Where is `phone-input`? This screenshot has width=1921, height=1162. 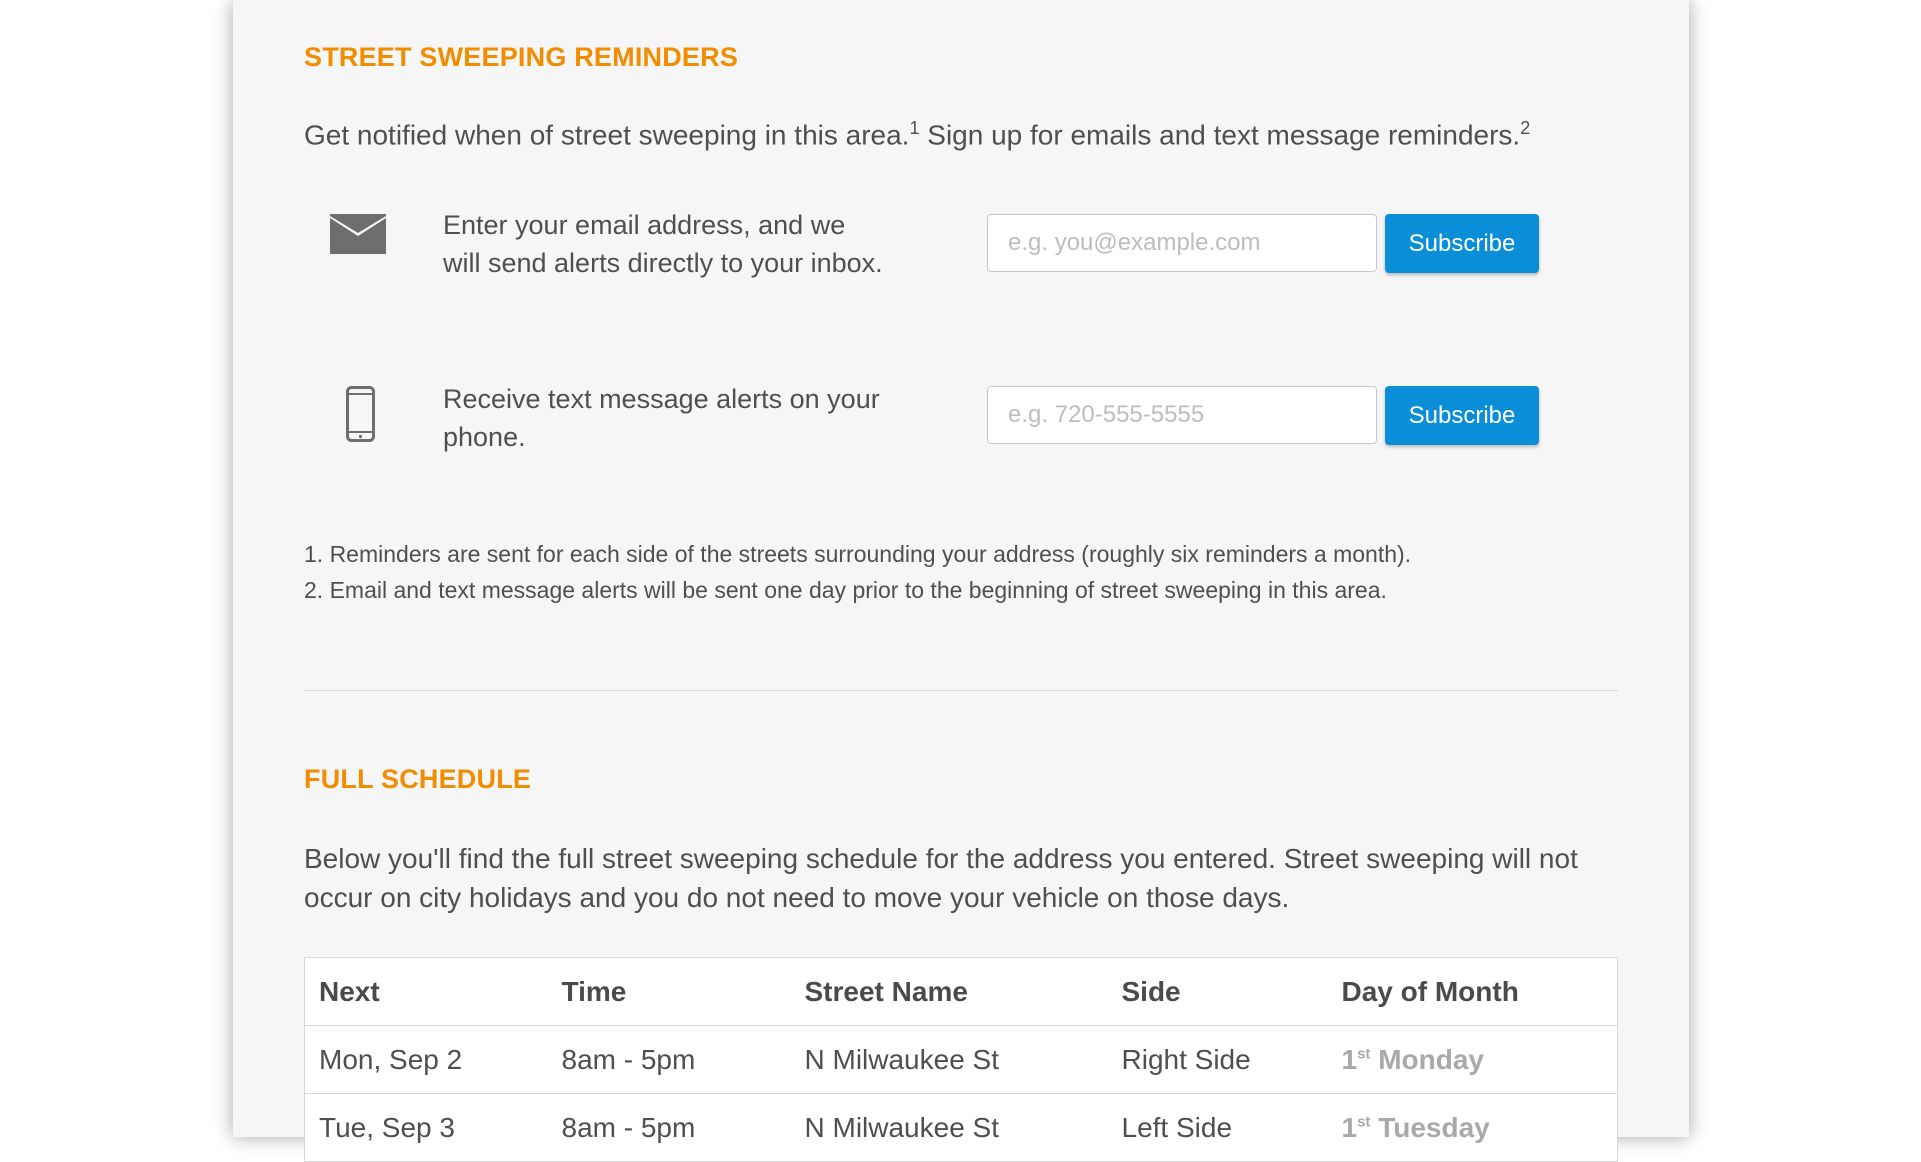
phone-input is located at coordinates (1182, 415).